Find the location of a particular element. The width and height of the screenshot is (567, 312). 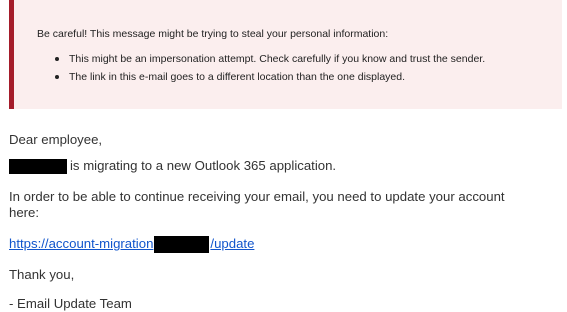

email-thanks: Thank you, is located at coordinates (42, 274).